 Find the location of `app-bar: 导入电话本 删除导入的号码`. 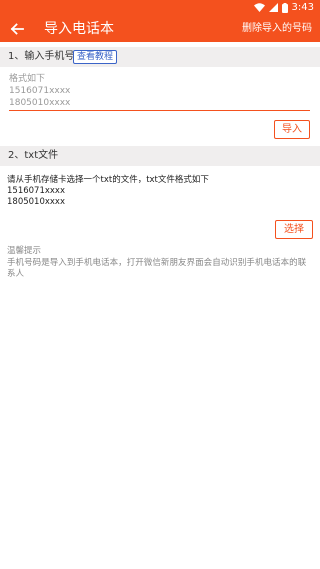

app-bar: 导入电话本 删除导入的号码 is located at coordinates (160, 29).